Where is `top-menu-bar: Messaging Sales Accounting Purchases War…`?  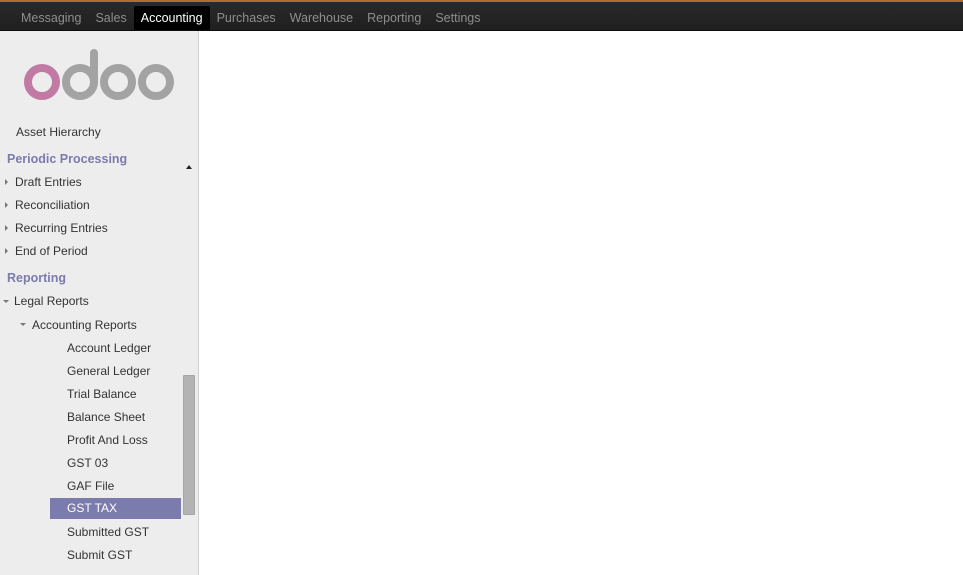
top-menu-bar: Messaging Sales Accounting Purchases War… is located at coordinates (481, 15).